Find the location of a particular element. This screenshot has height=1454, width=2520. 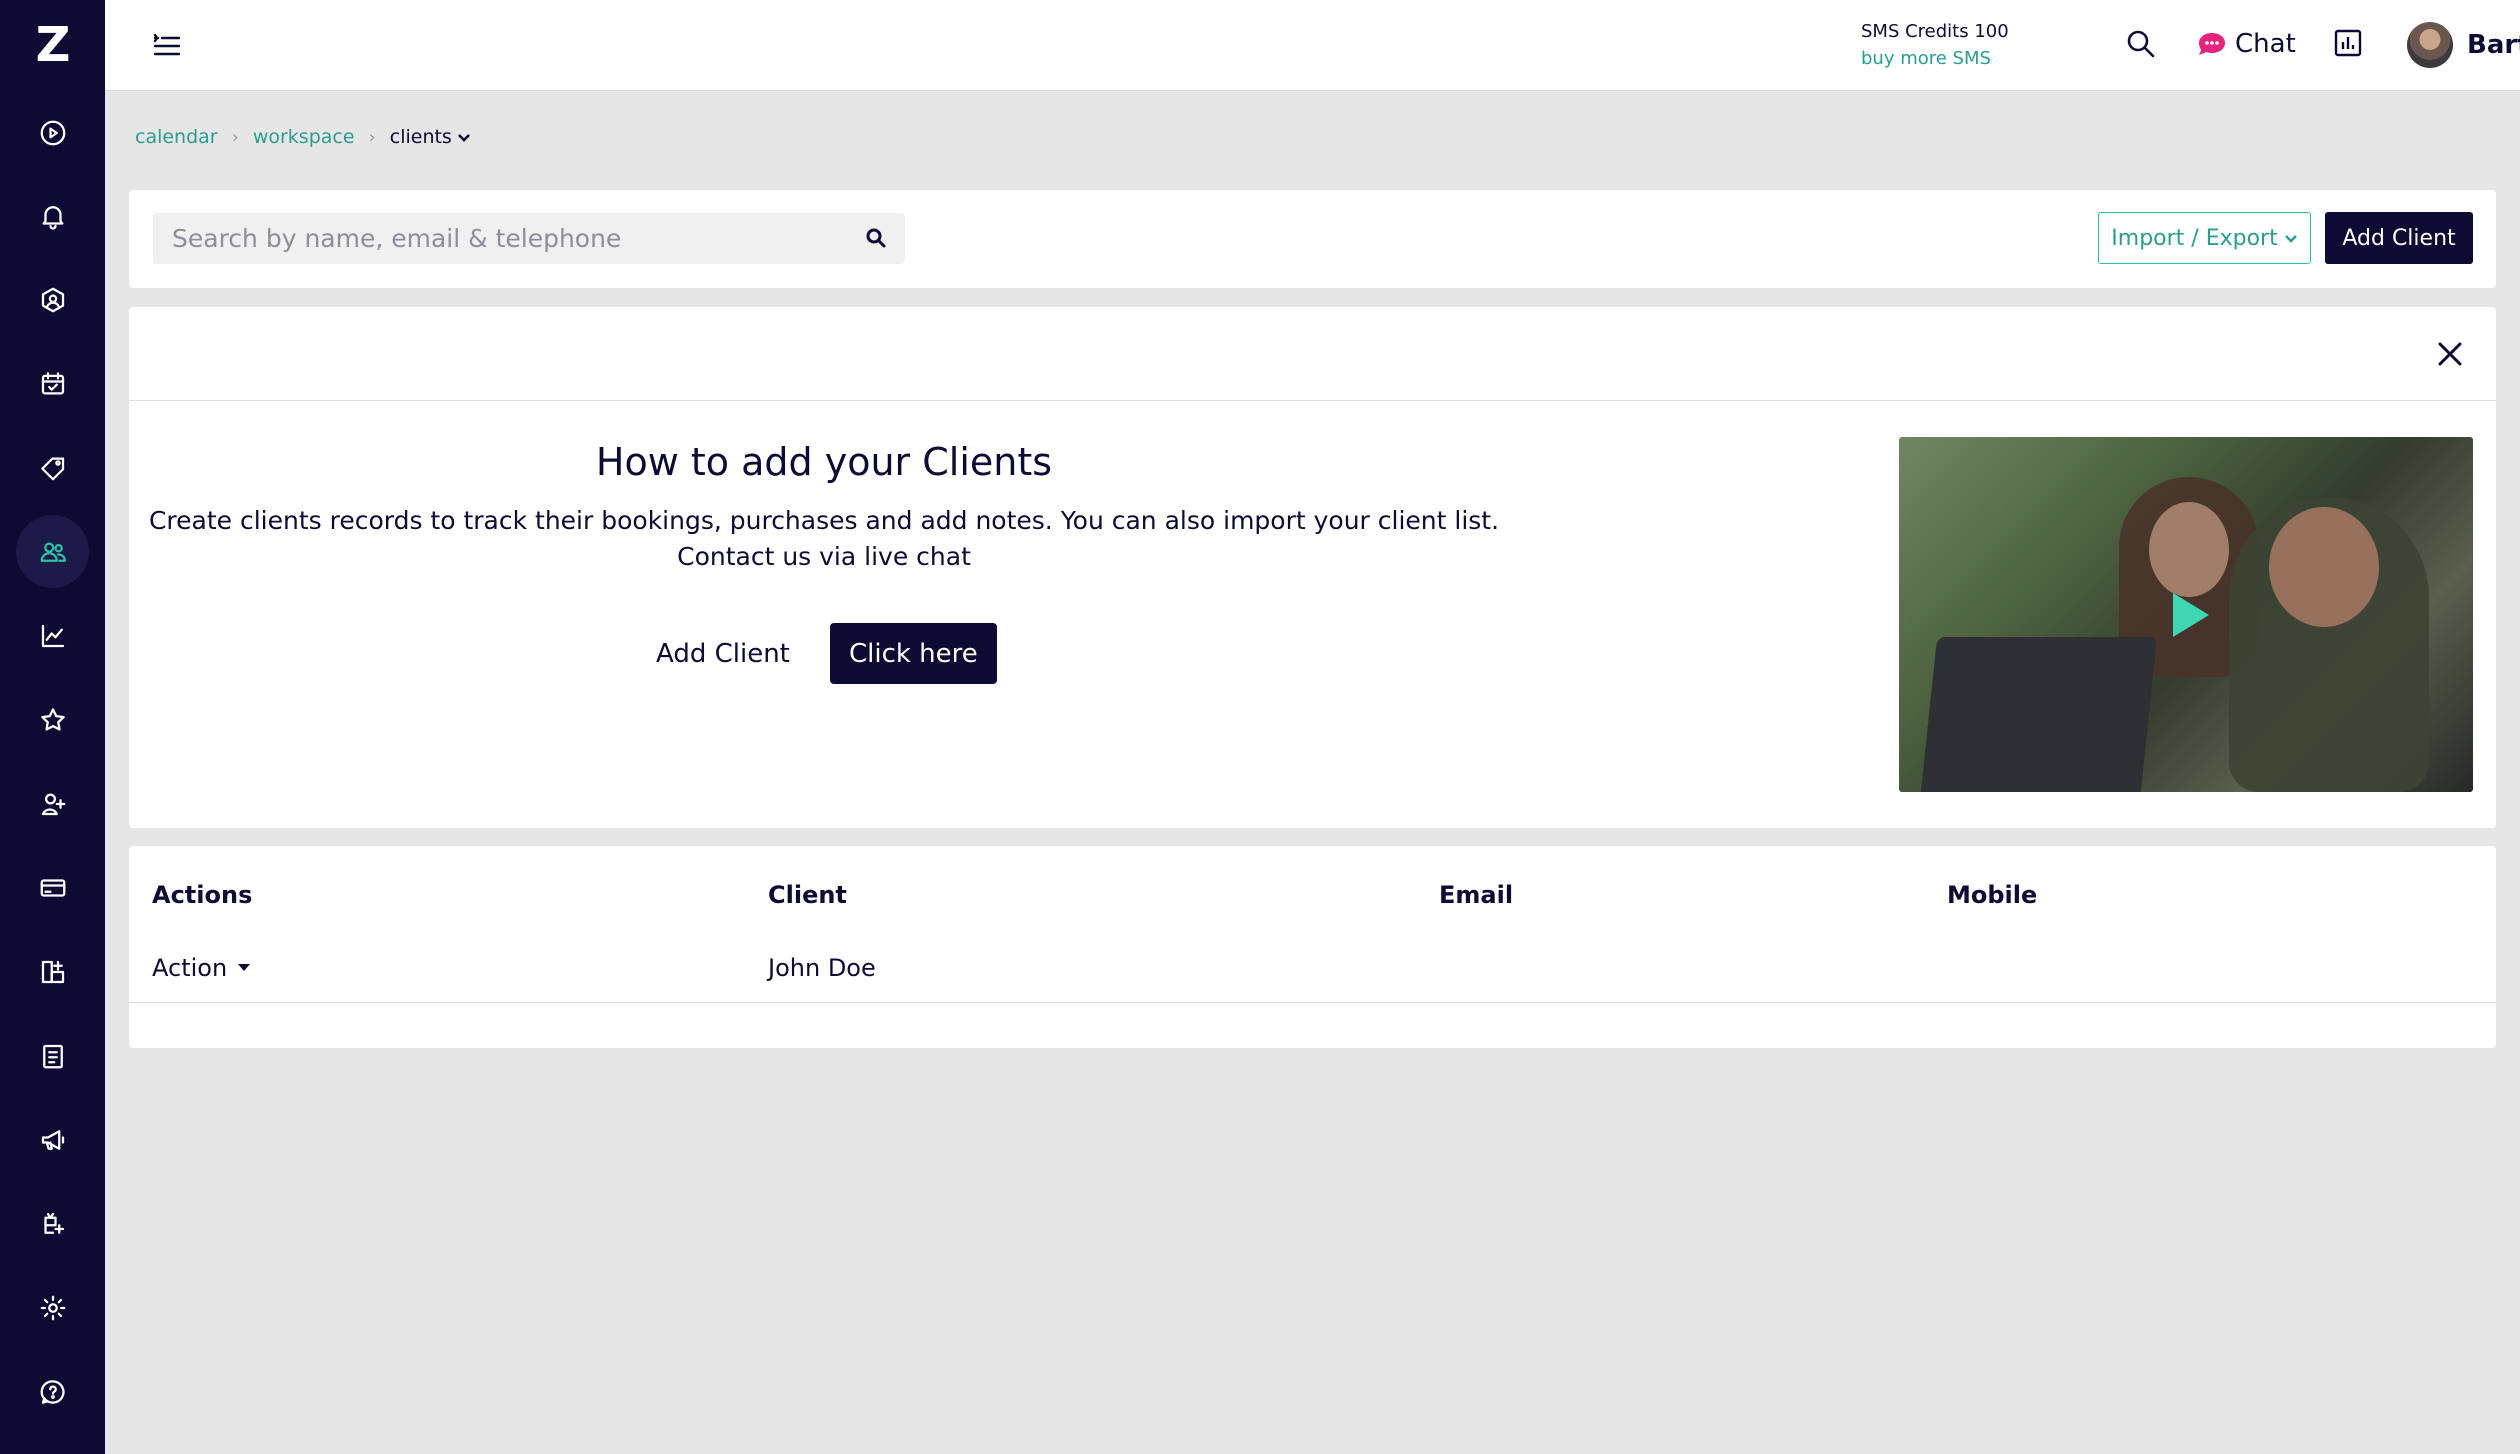

sidebar-item-credit-card-icon is located at coordinates (52, 887).